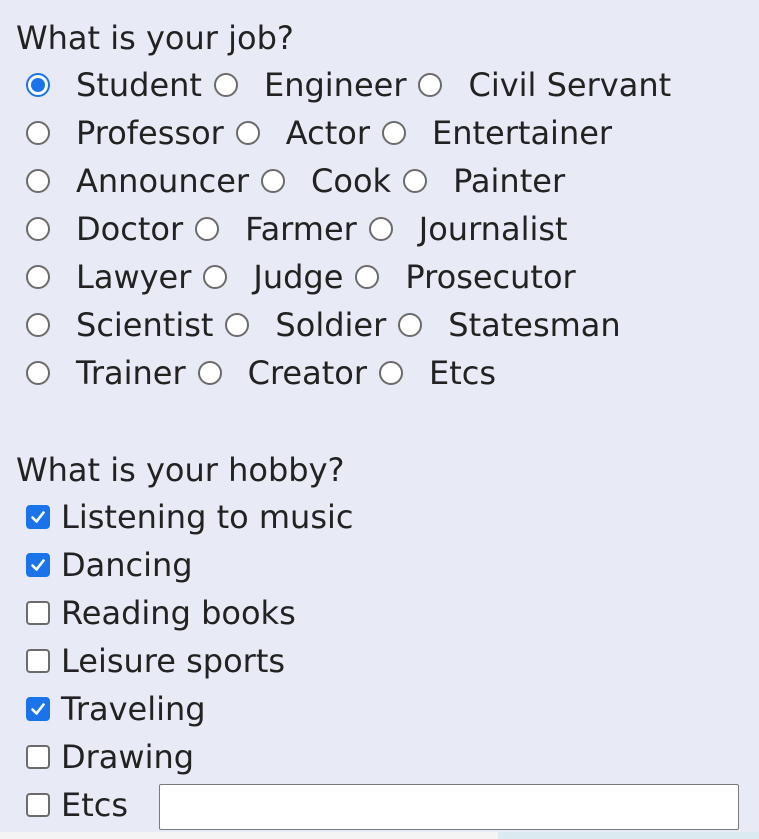 The width and height of the screenshot is (759, 839). I want to click on hobby-question: What is your hobby?, so click(180, 470).